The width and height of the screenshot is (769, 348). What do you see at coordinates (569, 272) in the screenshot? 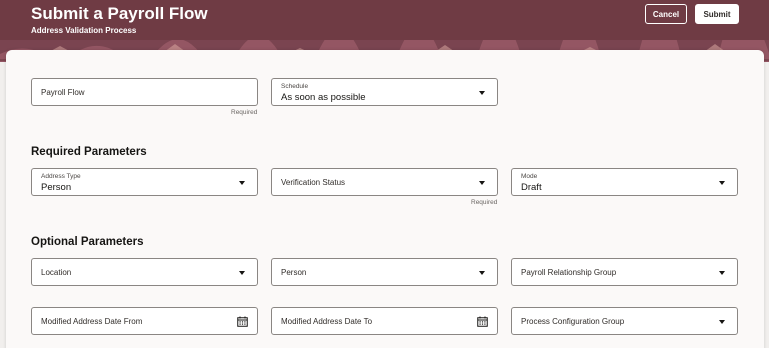
I see `payroll-relationship-group-label: Payroll Relationship Group` at bounding box center [569, 272].